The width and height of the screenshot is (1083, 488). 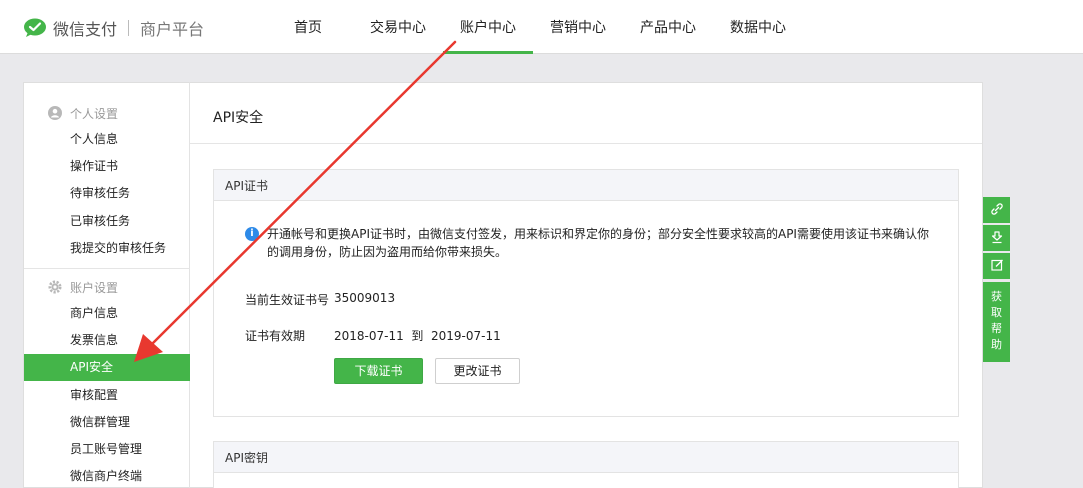 What do you see at coordinates (488, 27) in the screenshot?
I see `nav-account: 账户中心` at bounding box center [488, 27].